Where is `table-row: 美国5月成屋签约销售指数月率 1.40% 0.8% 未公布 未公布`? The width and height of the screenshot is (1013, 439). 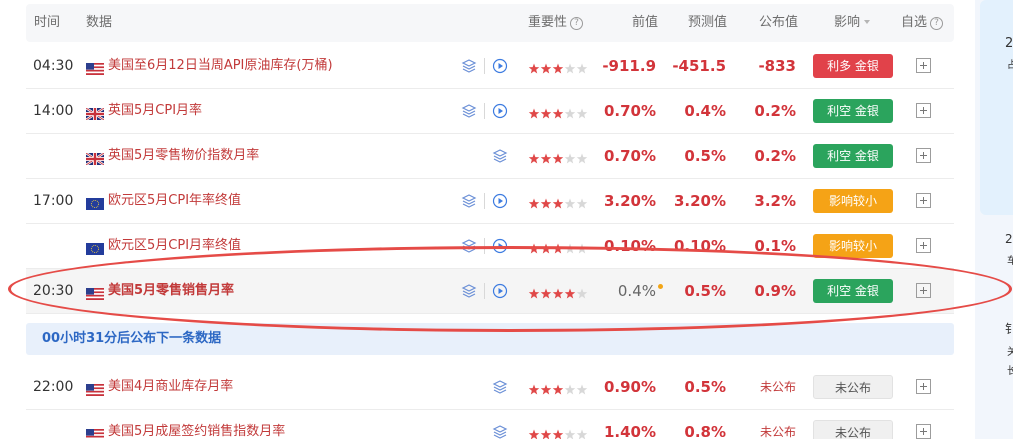
table-row: 美国5月成屋签约销售指数月率 1.40% 0.8% 未公布 未公布 is located at coordinates (490, 424).